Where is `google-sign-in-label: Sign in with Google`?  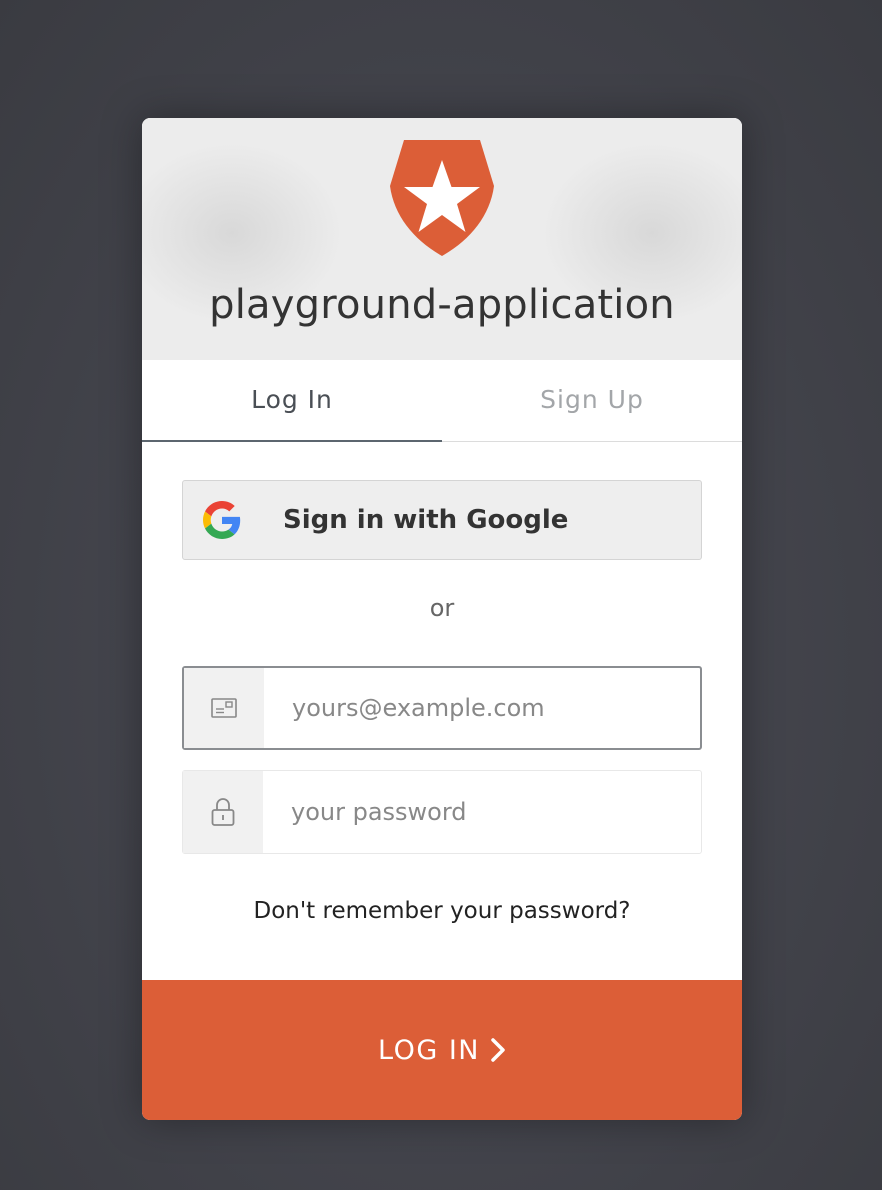 google-sign-in-label: Sign in with Google is located at coordinates (426, 520).